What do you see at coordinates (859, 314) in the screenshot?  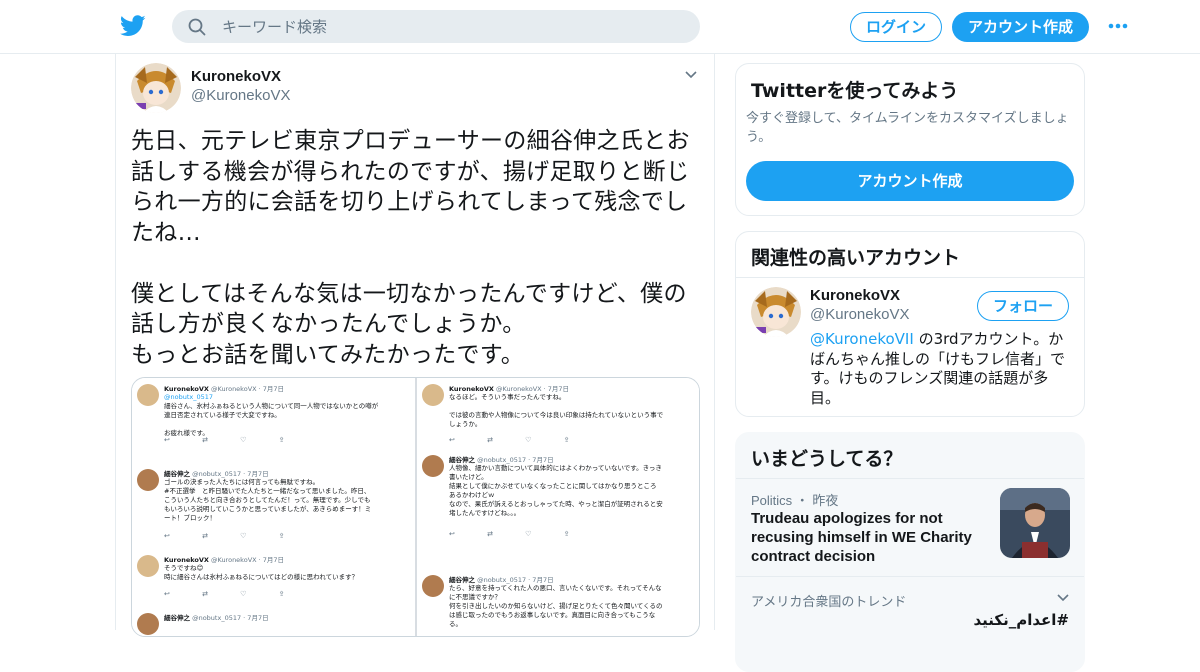 I see `account-handle: @KuronekoVX` at bounding box center [859, 314].